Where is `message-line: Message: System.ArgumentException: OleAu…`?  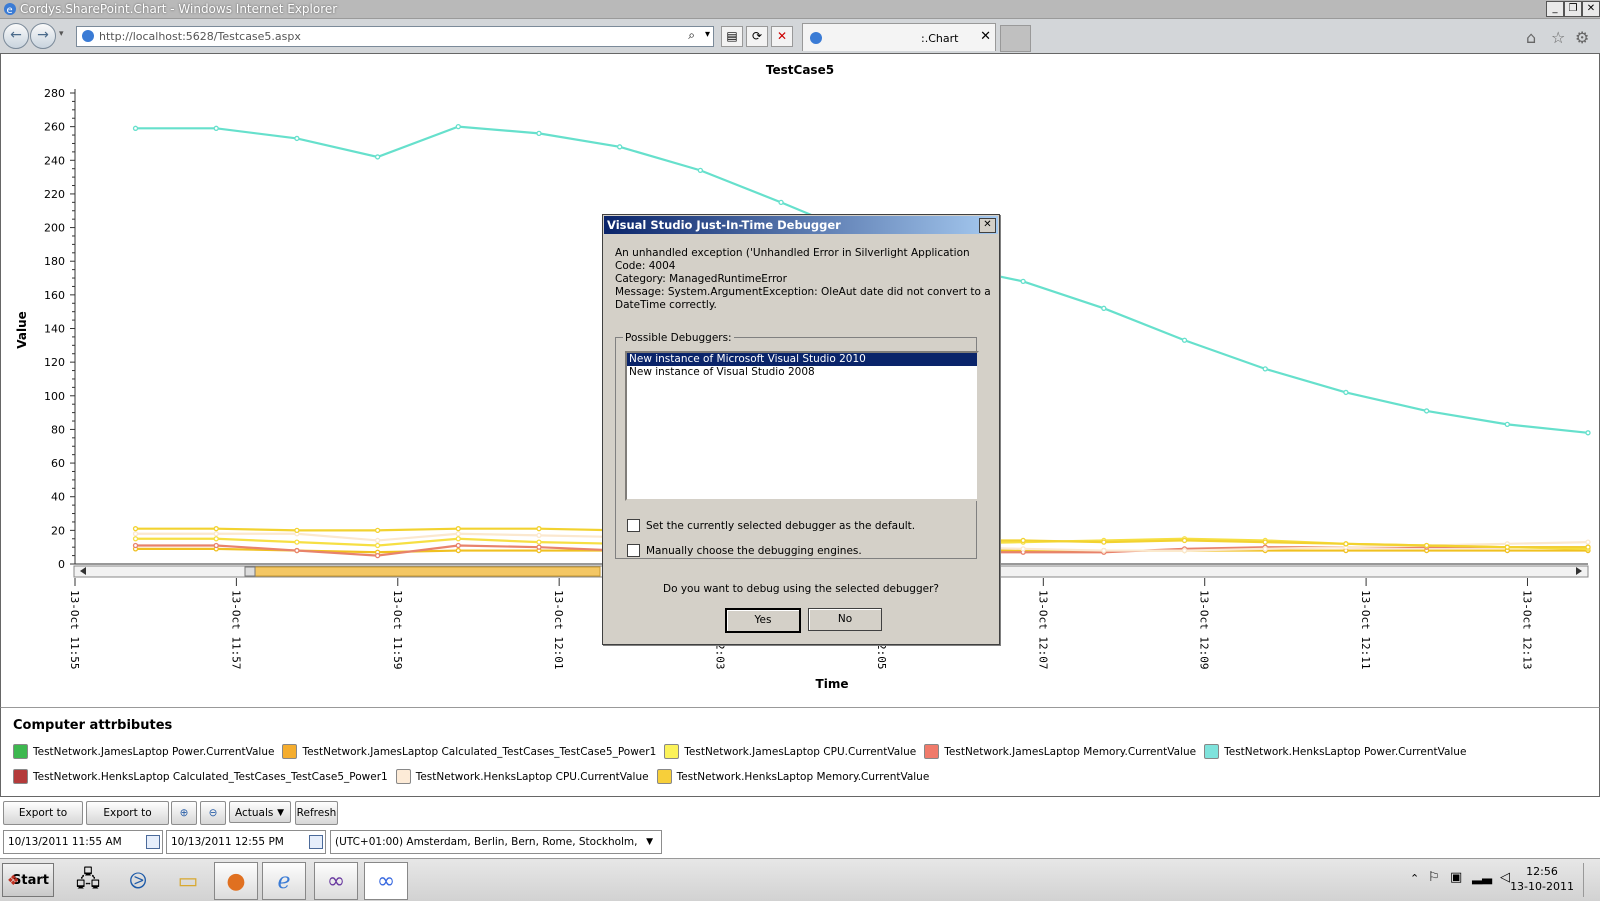
message-line: Message: System.ArgumentException: OleAu… is located at coordinates (803, 292).